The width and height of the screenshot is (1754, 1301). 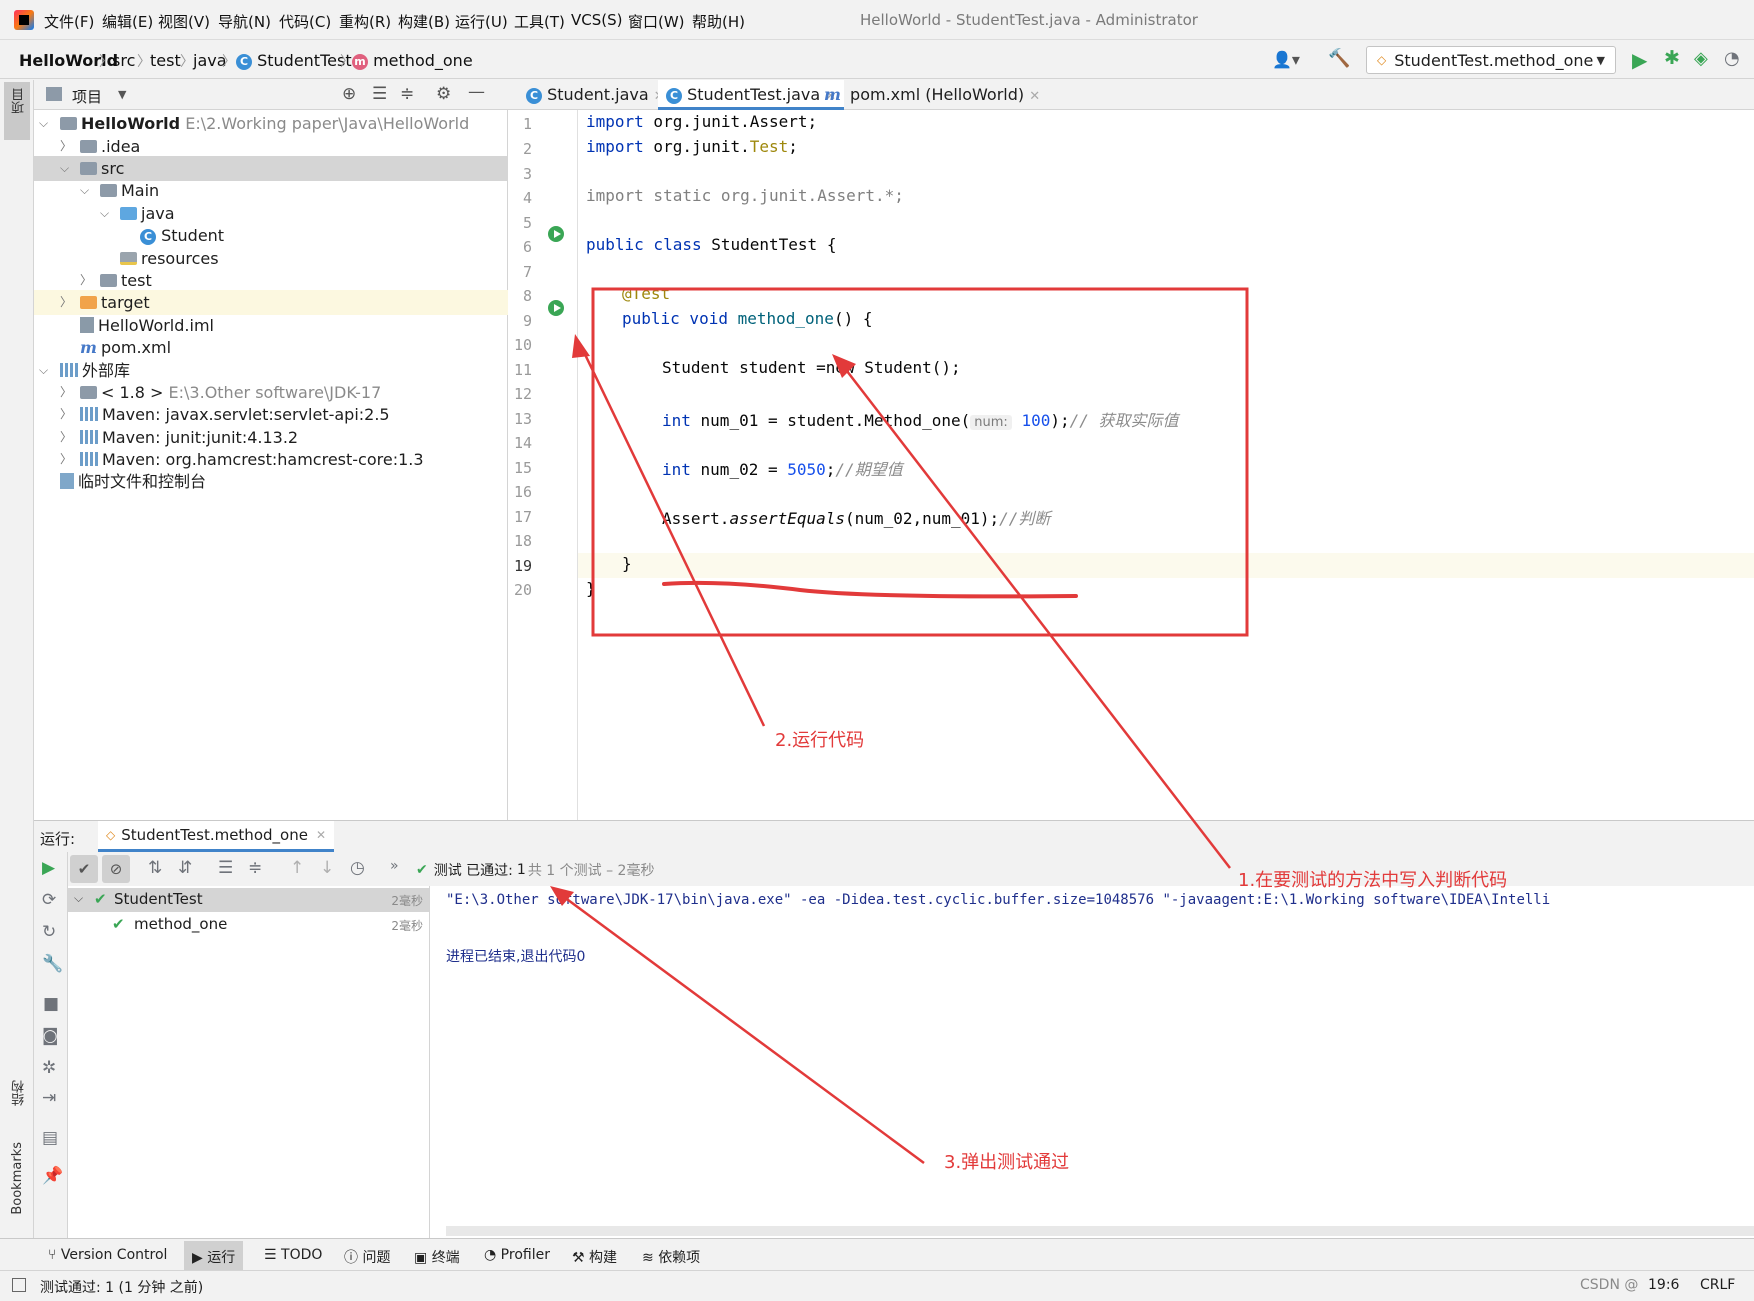 I want to click on profiler-icon: ◔, so click(x=490, y=1255).